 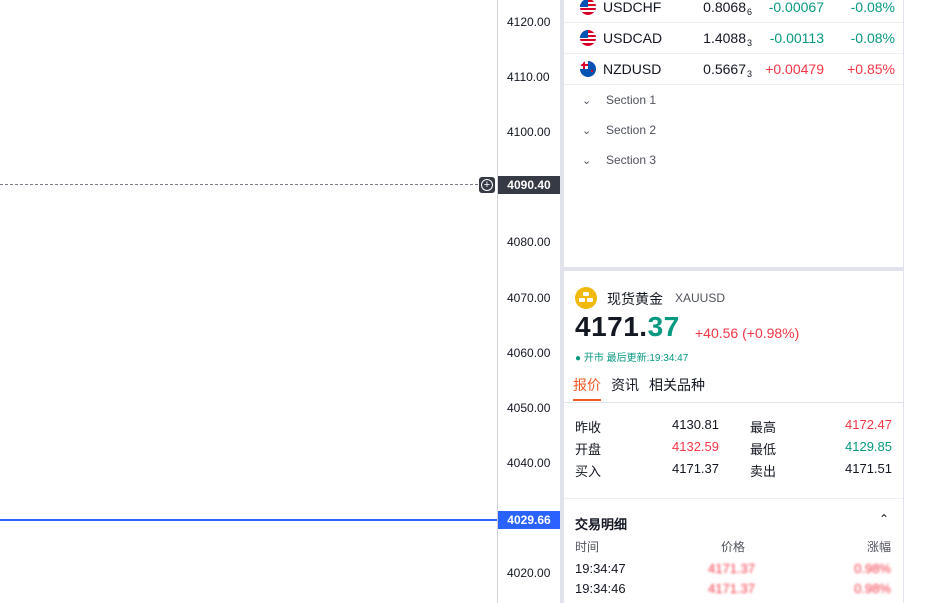 I want to click on watchlist-row: USDCAD 1.40883 -0.00113 -0.08%, so click(x=733, y=38).